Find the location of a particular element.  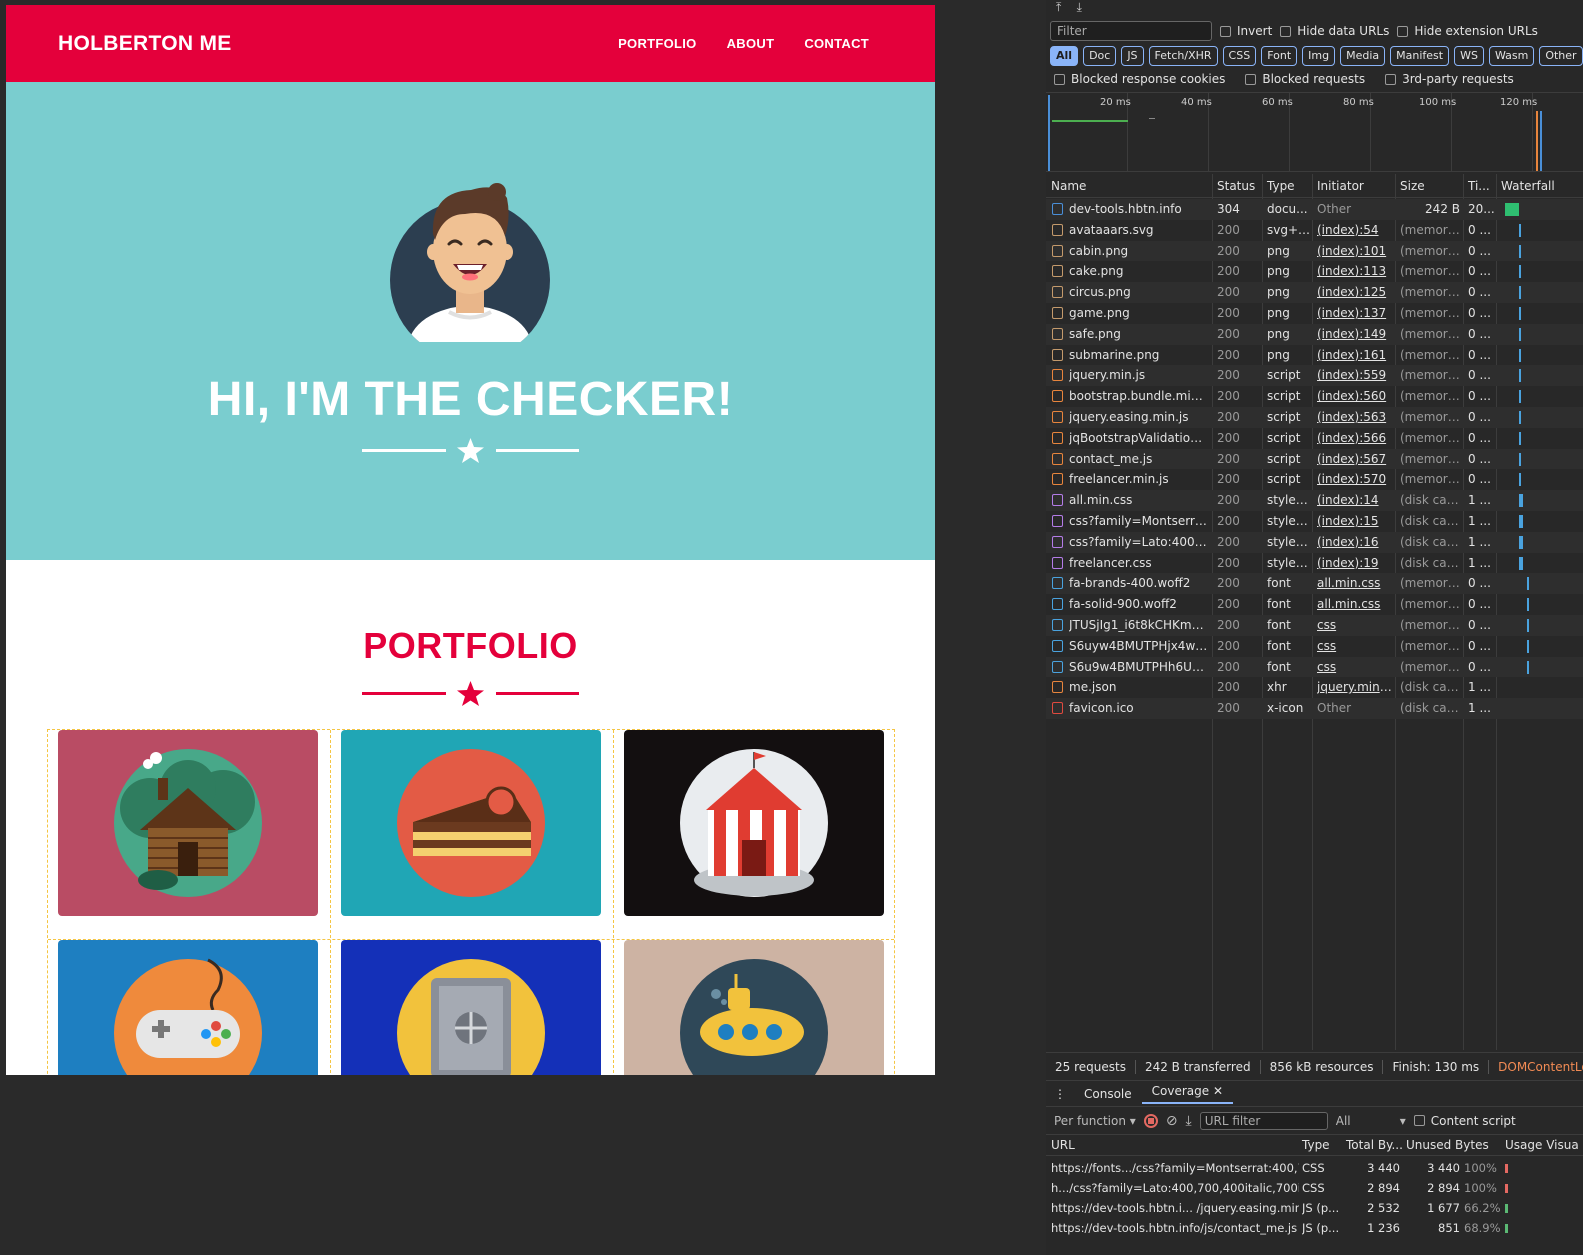

portfolio-item-cake is located at coordinates (471, 823).